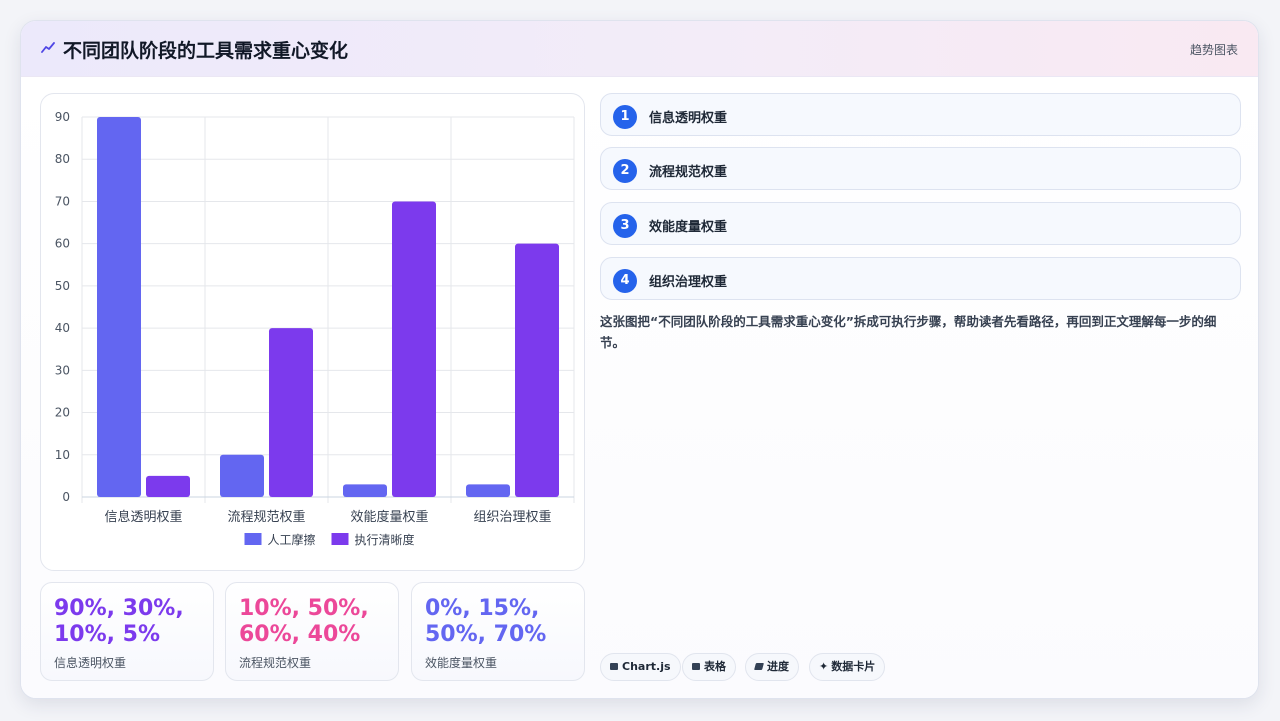 This screenshot has width=1280, height=721. I want to click on x-tick-label: 效能度量权重, so click(389, 517).